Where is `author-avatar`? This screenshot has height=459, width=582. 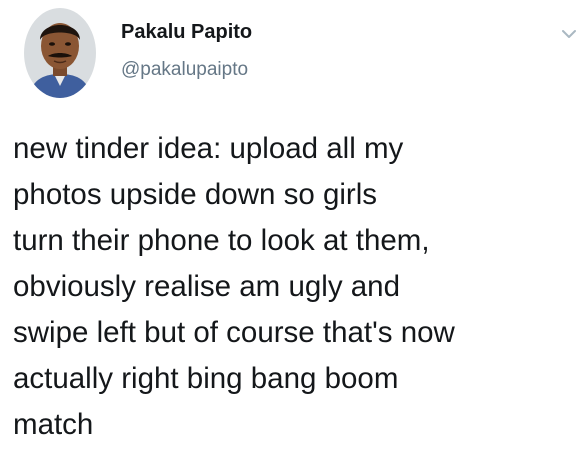 author-avatar is located at coordinates (60, 53).